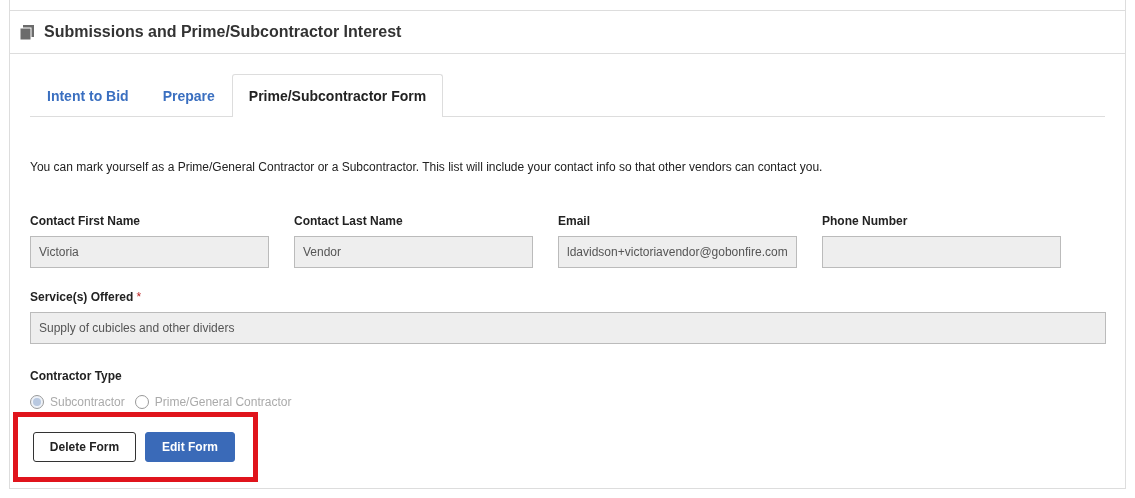 This screenshot has width=1135, height=498. I want to click on field-label: Contractor Type, so click(76, 376).